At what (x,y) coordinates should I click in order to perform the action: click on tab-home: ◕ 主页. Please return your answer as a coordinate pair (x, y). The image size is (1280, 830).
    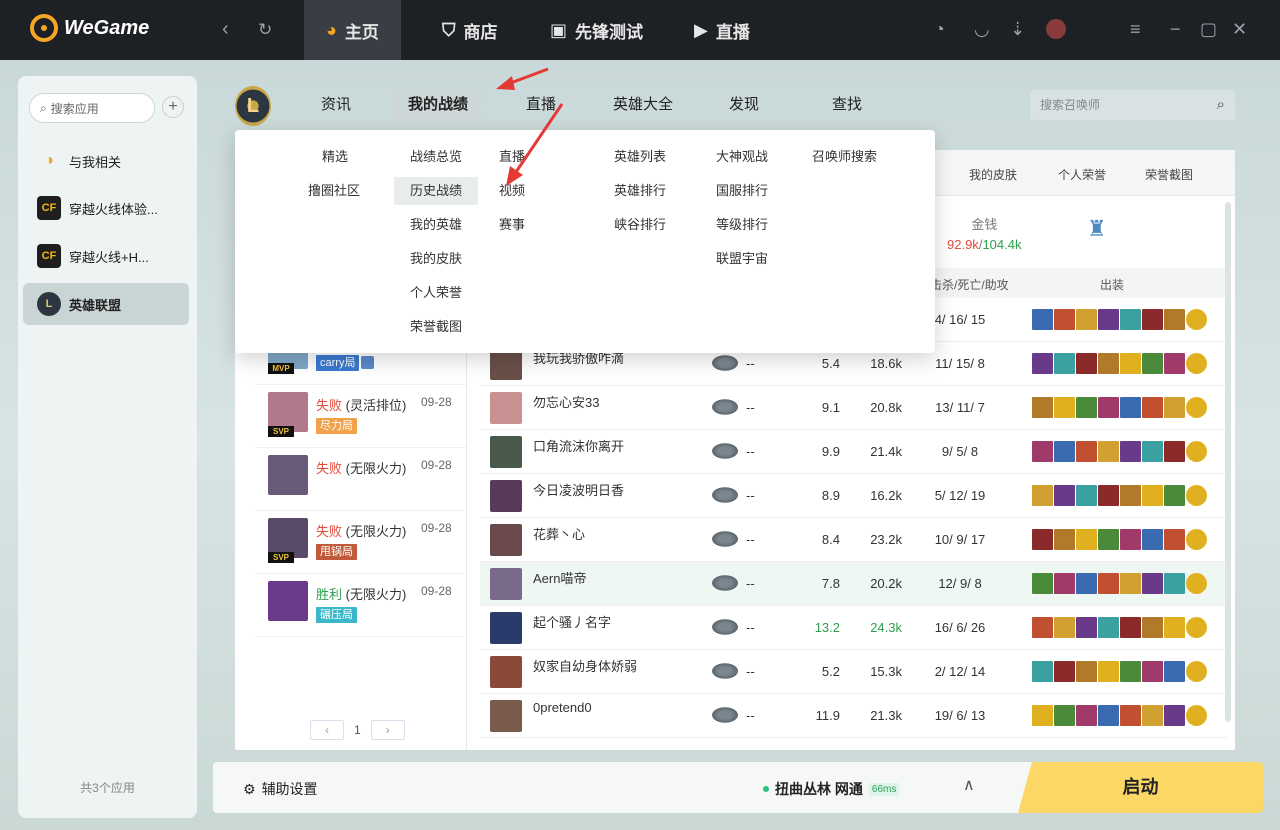
    Looking at the image, I should click on (352, 30).